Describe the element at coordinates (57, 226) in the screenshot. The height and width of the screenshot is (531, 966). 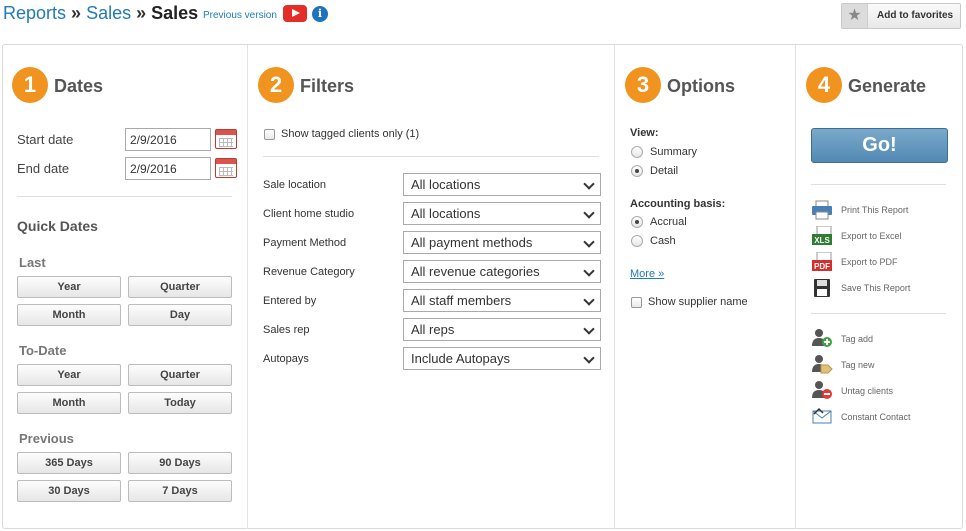
I see `quick-dates-title: Quick Dates` at that location.